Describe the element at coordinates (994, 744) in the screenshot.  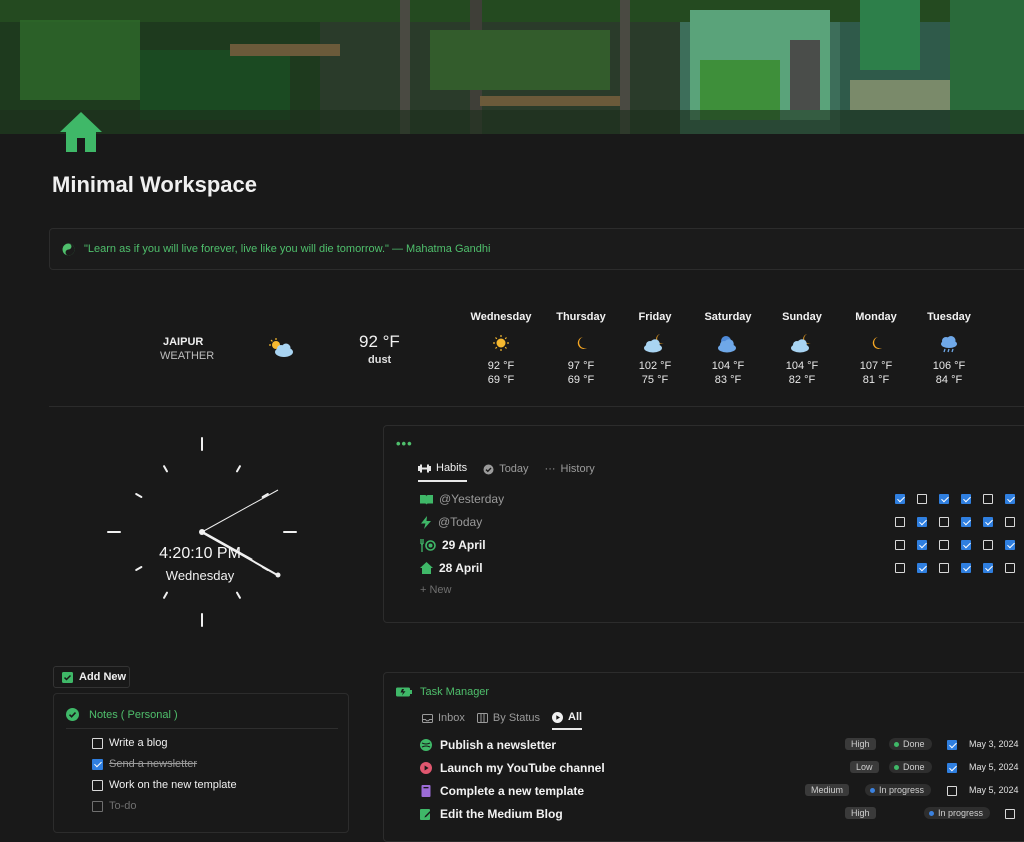
I see `task-date: May 3, 2024` at that location.